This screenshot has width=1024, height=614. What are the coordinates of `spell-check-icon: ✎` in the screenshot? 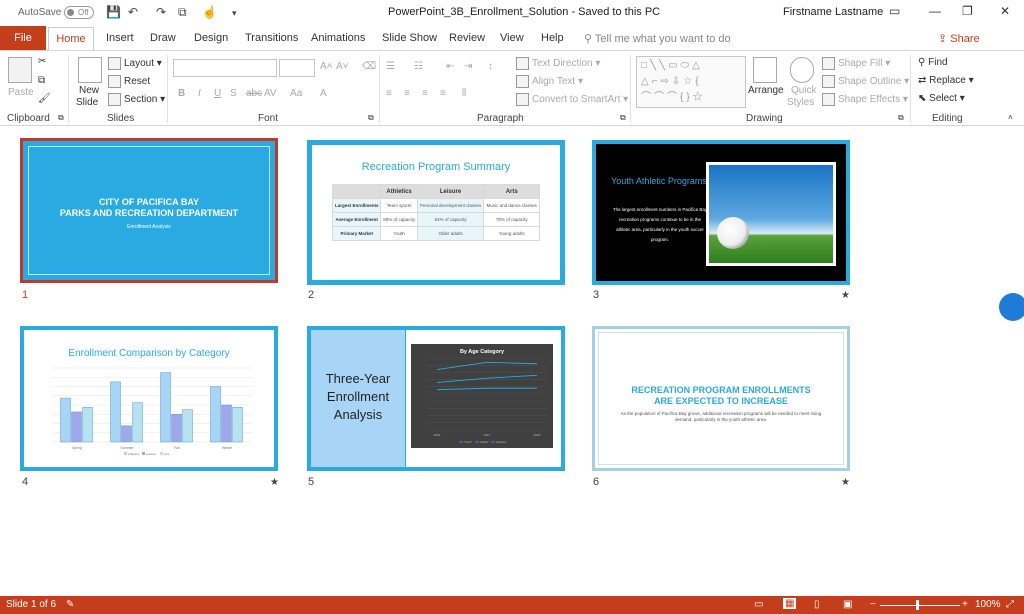 It's located at (70, 604).